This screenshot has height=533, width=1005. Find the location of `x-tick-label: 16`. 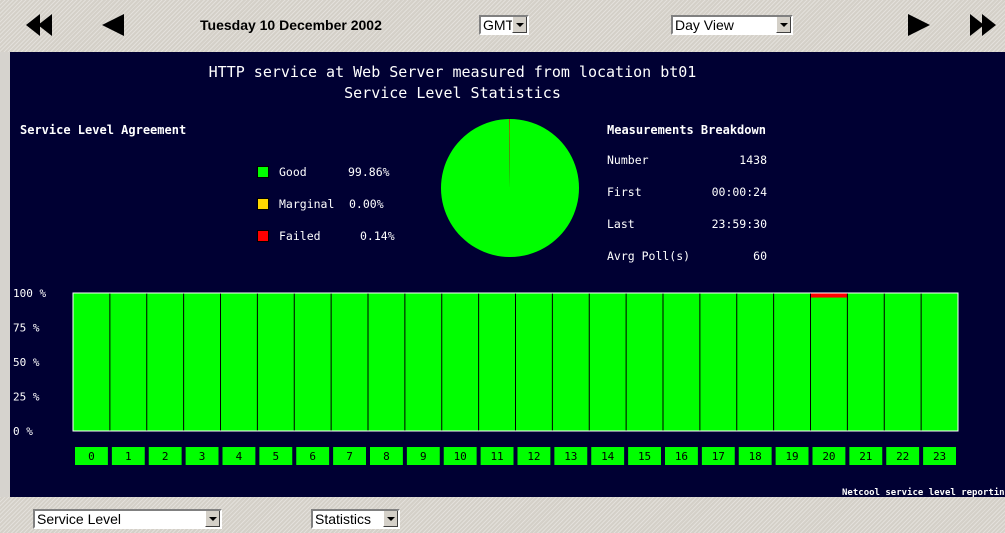

x-tick-label: 16 is located at coordinates (681, 456).